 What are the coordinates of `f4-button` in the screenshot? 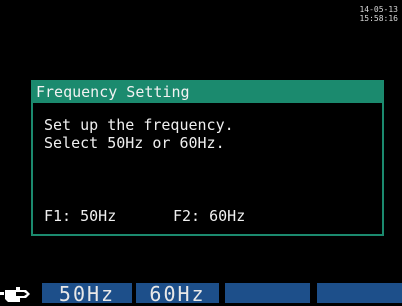 It's located at (359, 293).